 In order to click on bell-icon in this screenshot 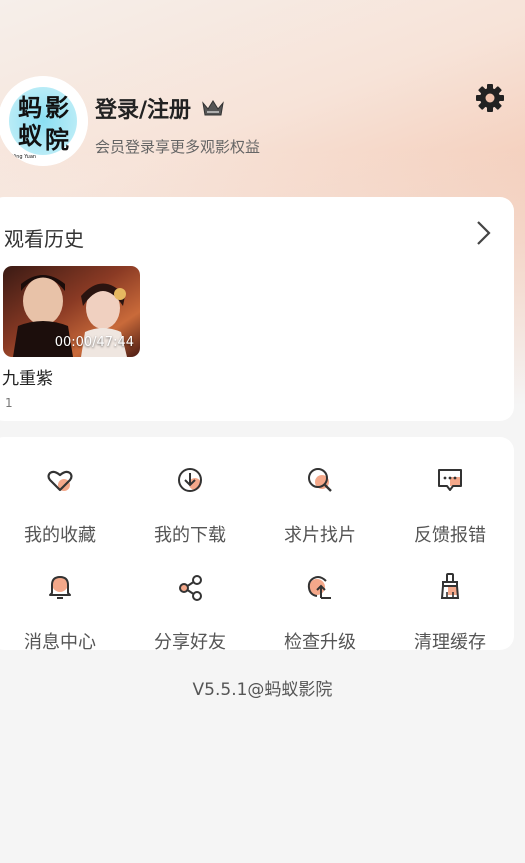, I will do `click(60, 587)`.